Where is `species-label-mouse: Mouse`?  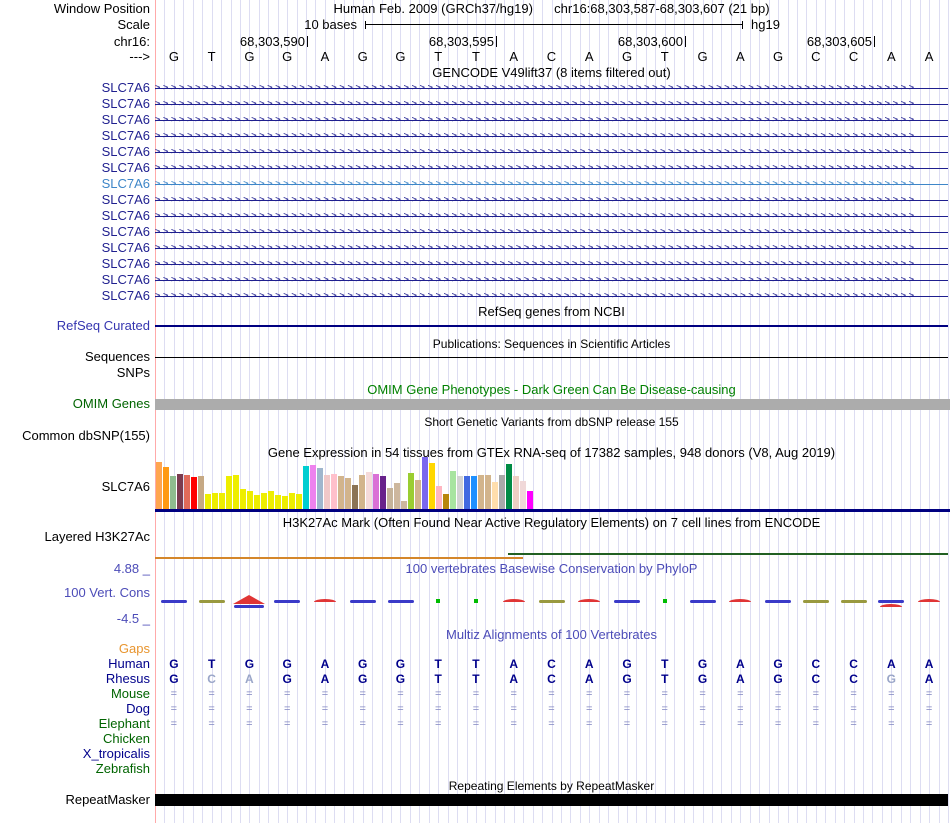
species-label-mouse: Mouse is located at coordinates (75, 694).